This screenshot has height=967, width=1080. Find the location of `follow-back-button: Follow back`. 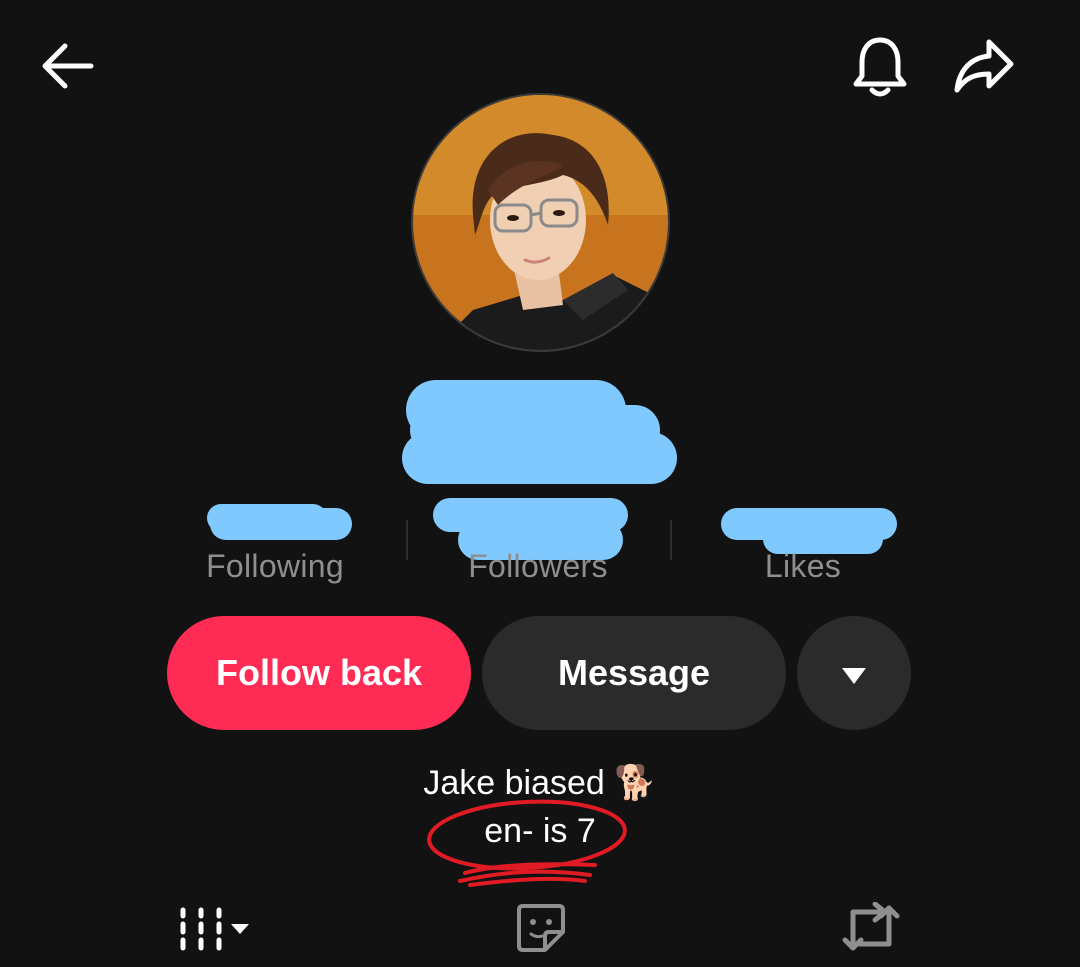

follow-back-button: Follow back is located at coordinates (319, 673).